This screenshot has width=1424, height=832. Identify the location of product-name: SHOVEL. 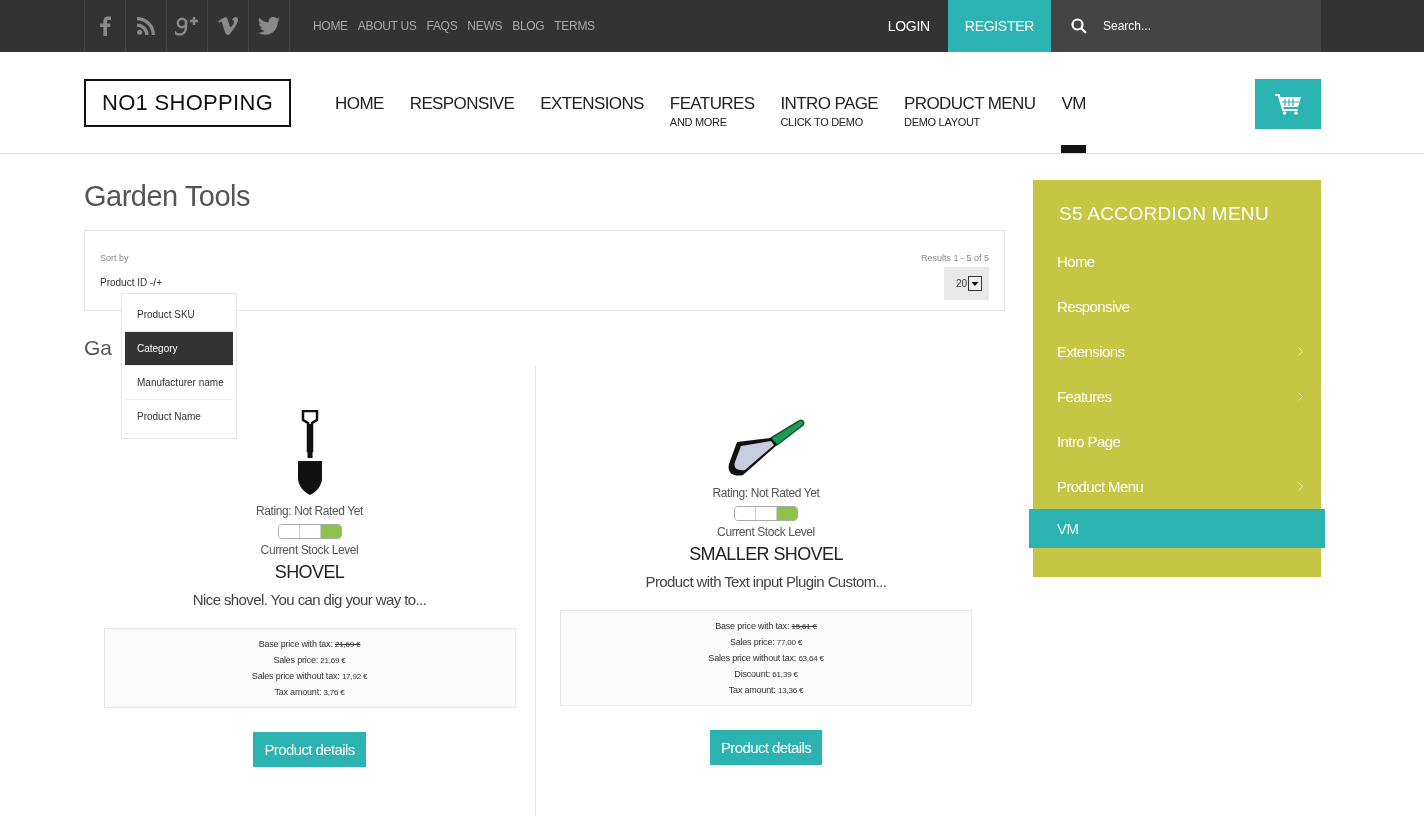
(309, 572).